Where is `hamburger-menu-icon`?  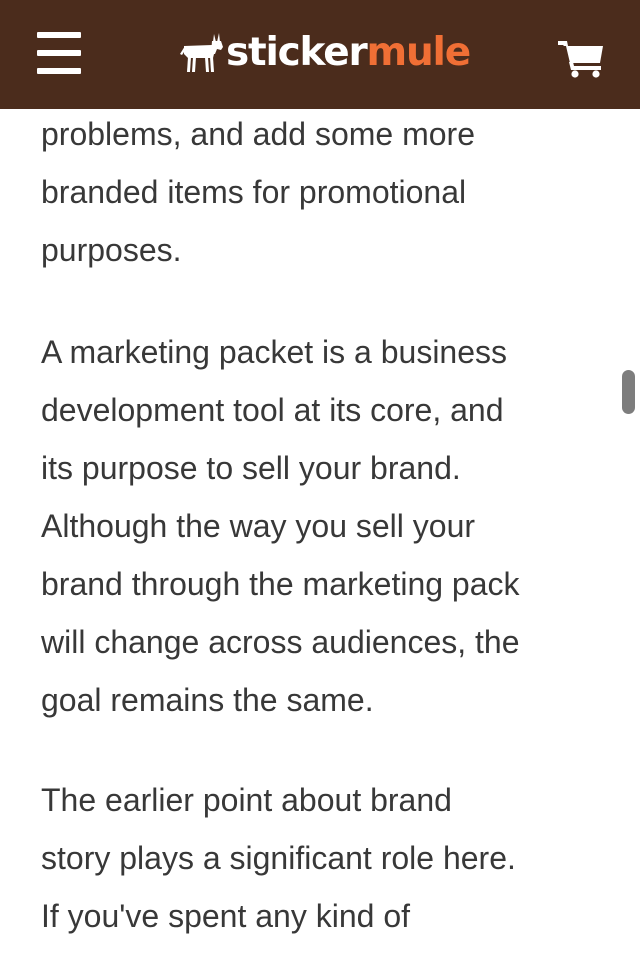
hamburger-menu-icon is located at coordinates (59, 53).